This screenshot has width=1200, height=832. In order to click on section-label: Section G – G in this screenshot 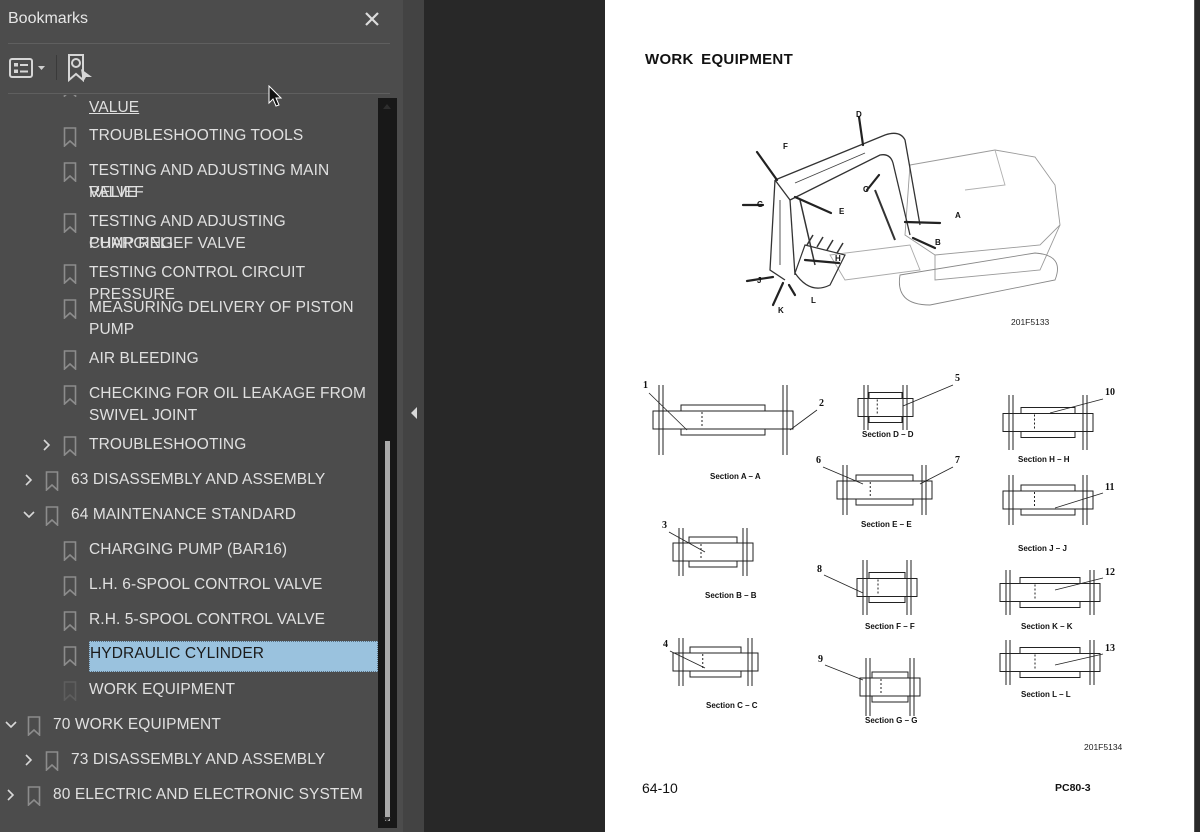, I will do `click(891, 720)`.